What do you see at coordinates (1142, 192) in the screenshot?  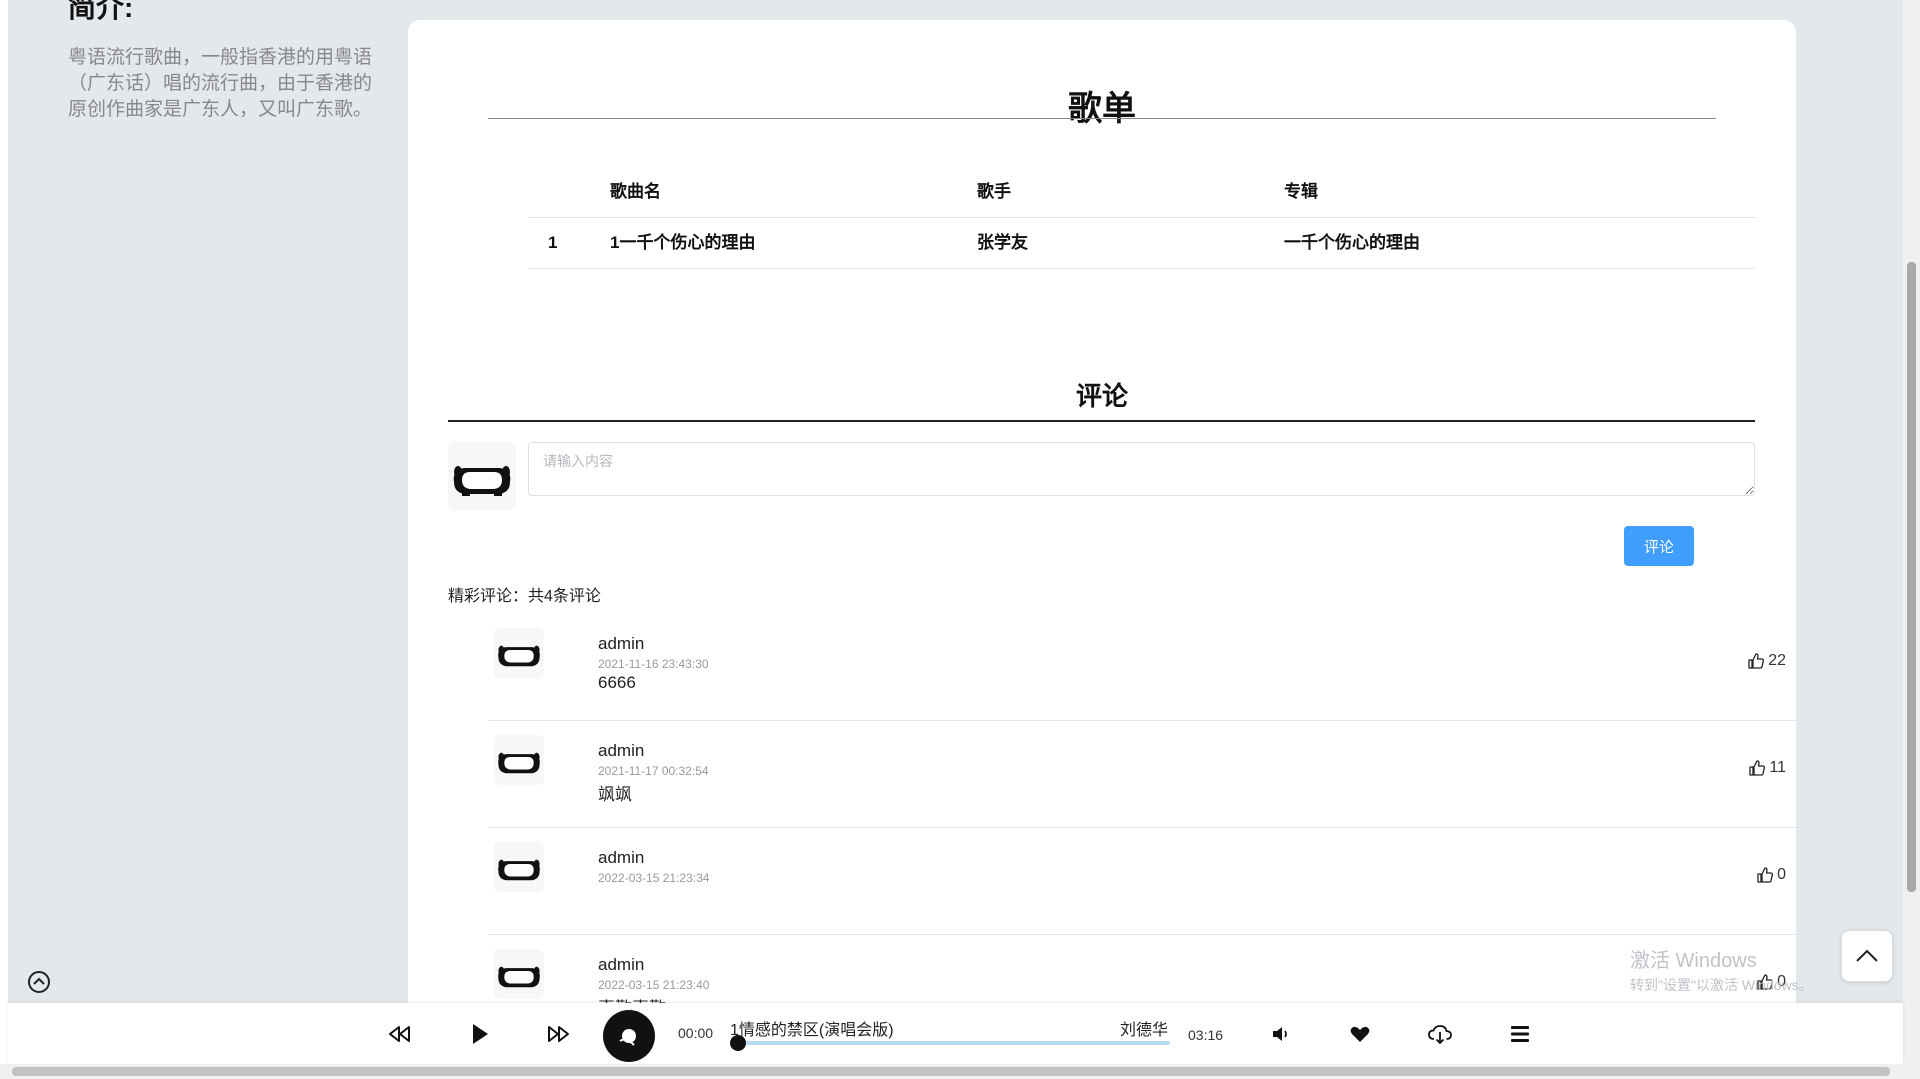 I see `song-table-header: 歌曲名 歌手 专辑` at bounding box center [1142, 192].